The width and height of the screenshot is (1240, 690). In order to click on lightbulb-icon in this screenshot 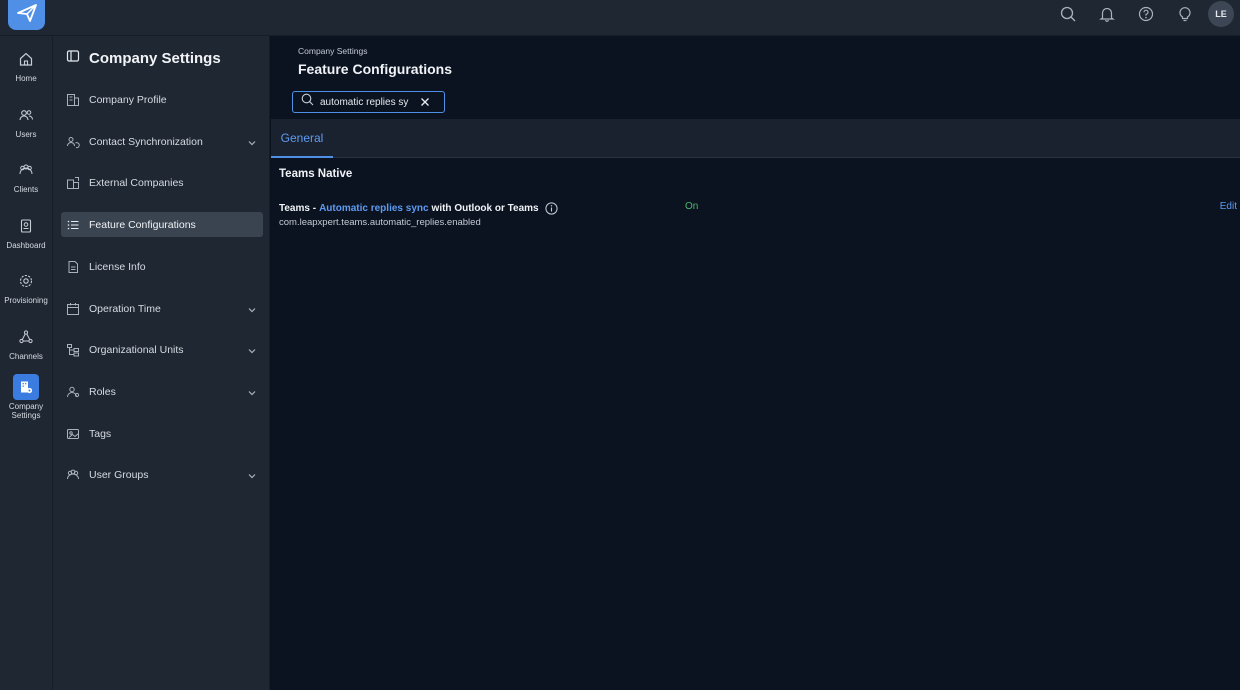, I will do `click(1184, 14)`.